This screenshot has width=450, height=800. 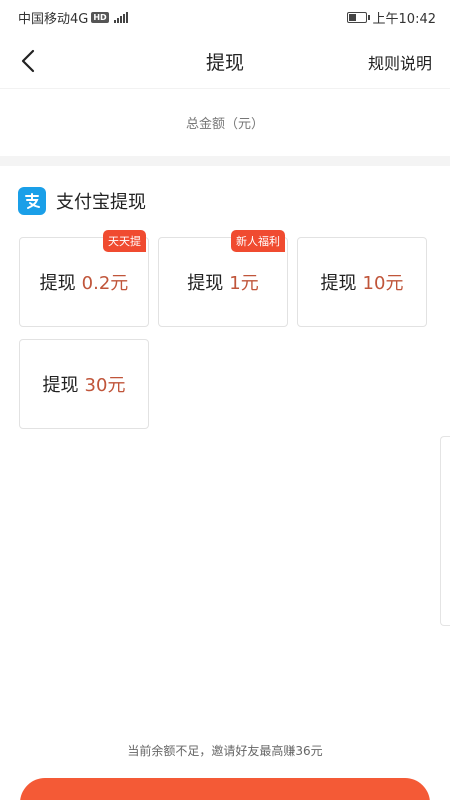 I want to click on option-amount: 30元, so click(x=105, y=385).